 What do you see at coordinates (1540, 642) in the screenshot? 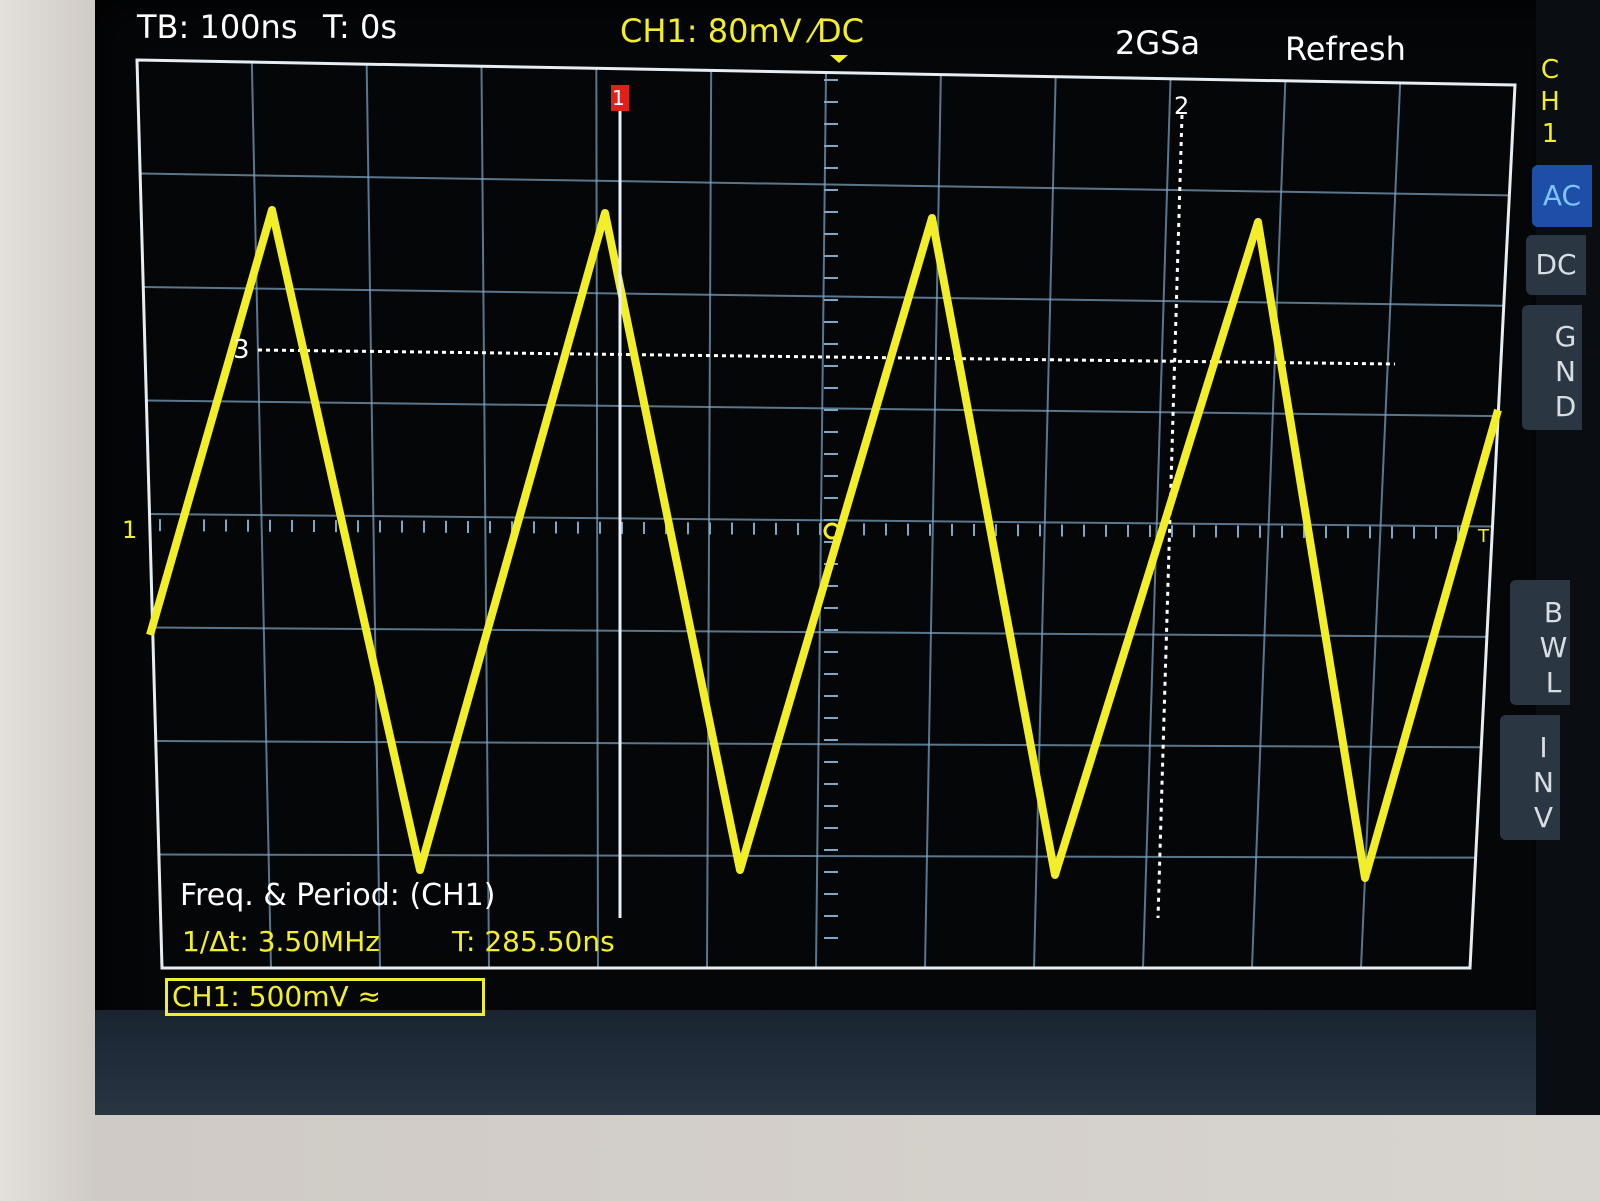
I see `bandwidth-limit-button: BWL` at bounding box center [1540, 642].